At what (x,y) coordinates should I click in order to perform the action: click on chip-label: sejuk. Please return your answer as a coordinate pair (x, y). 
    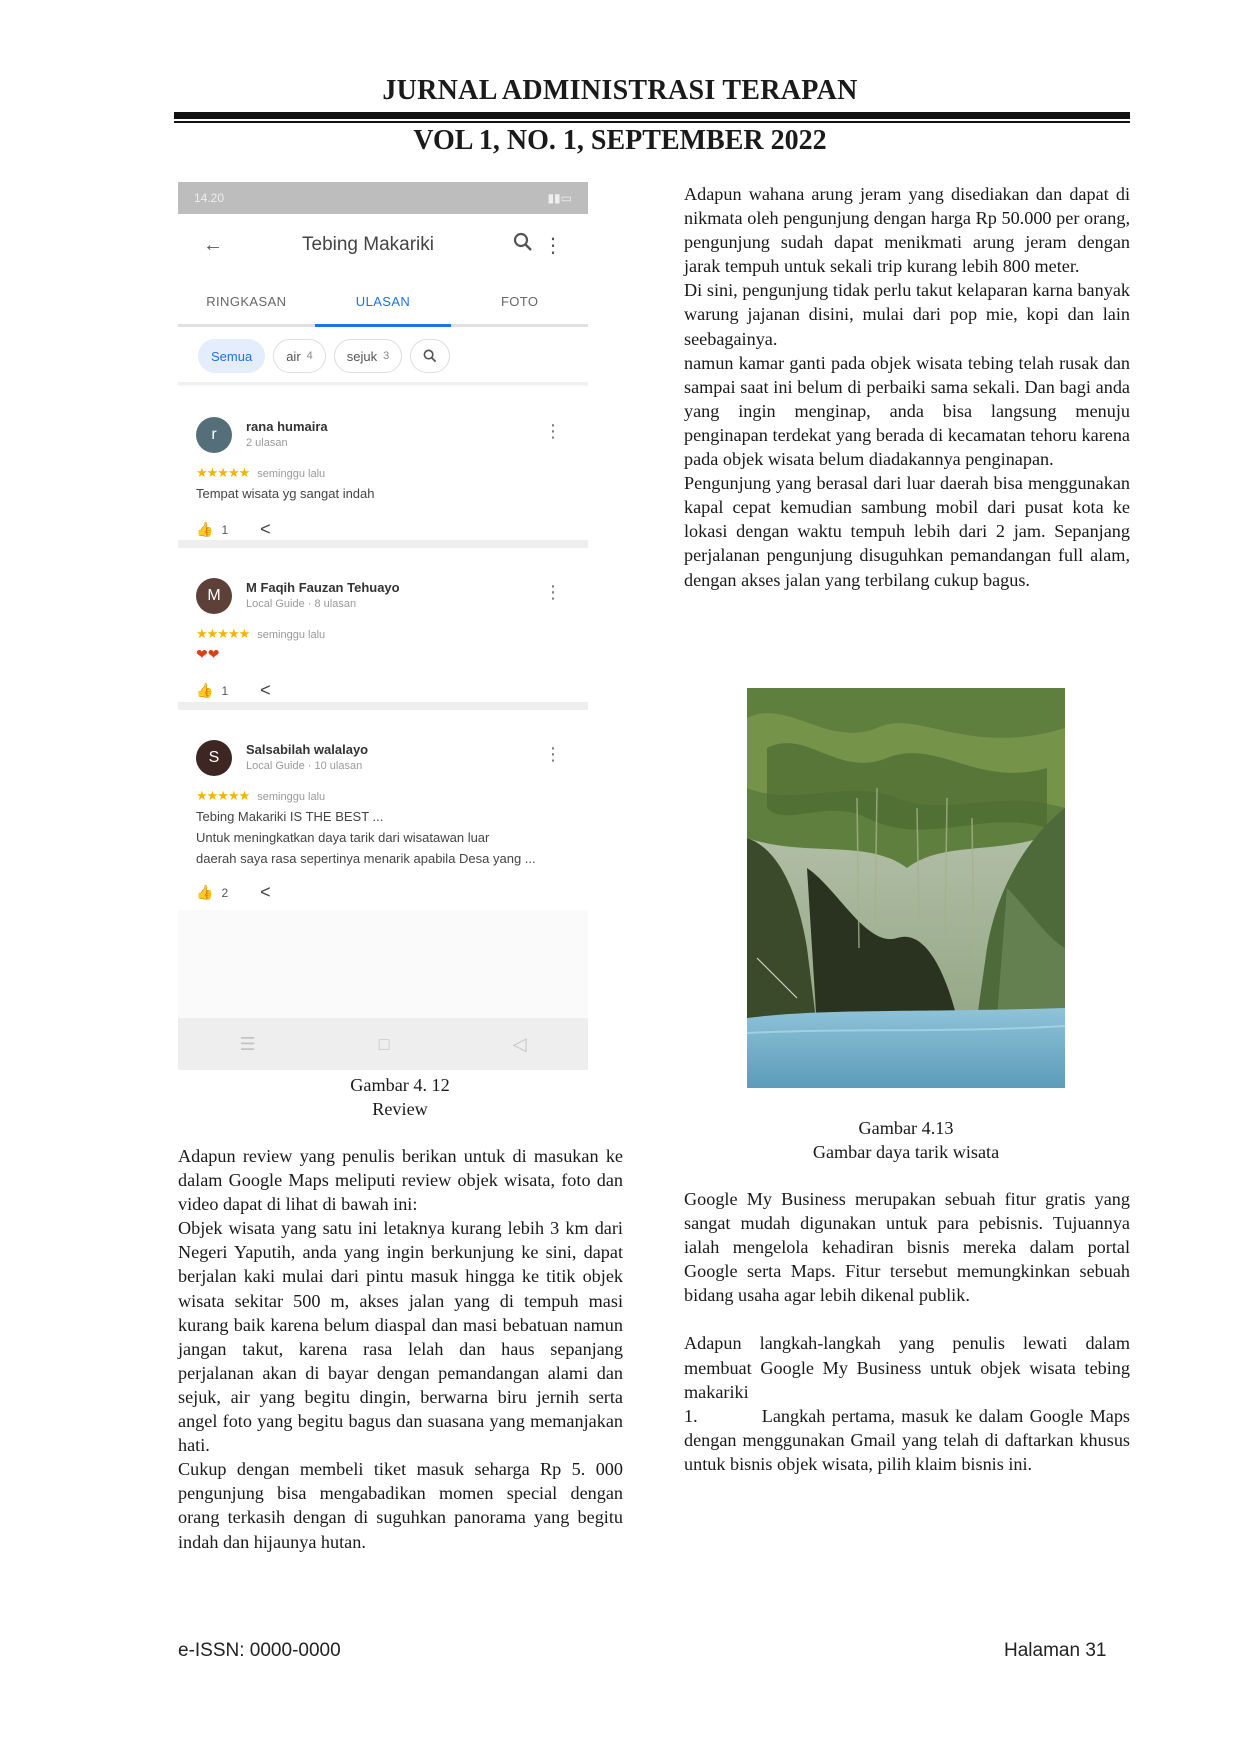
    Looking at the image, I should click on (362, 356).